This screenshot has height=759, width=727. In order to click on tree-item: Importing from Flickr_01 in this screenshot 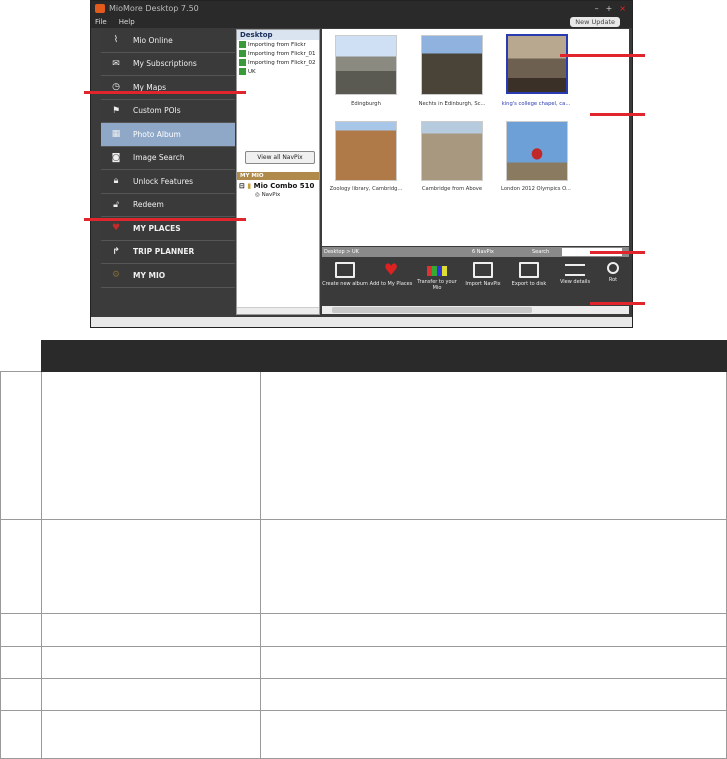, I will do `click(278, 53)`.